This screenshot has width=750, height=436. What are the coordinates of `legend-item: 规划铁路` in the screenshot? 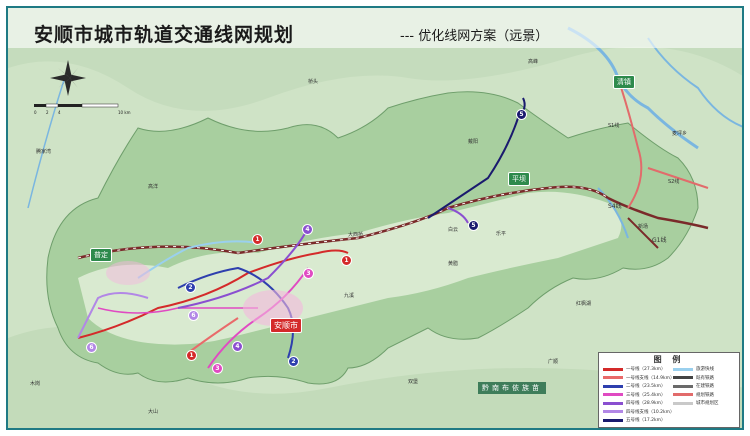 It's located at (693, 395).